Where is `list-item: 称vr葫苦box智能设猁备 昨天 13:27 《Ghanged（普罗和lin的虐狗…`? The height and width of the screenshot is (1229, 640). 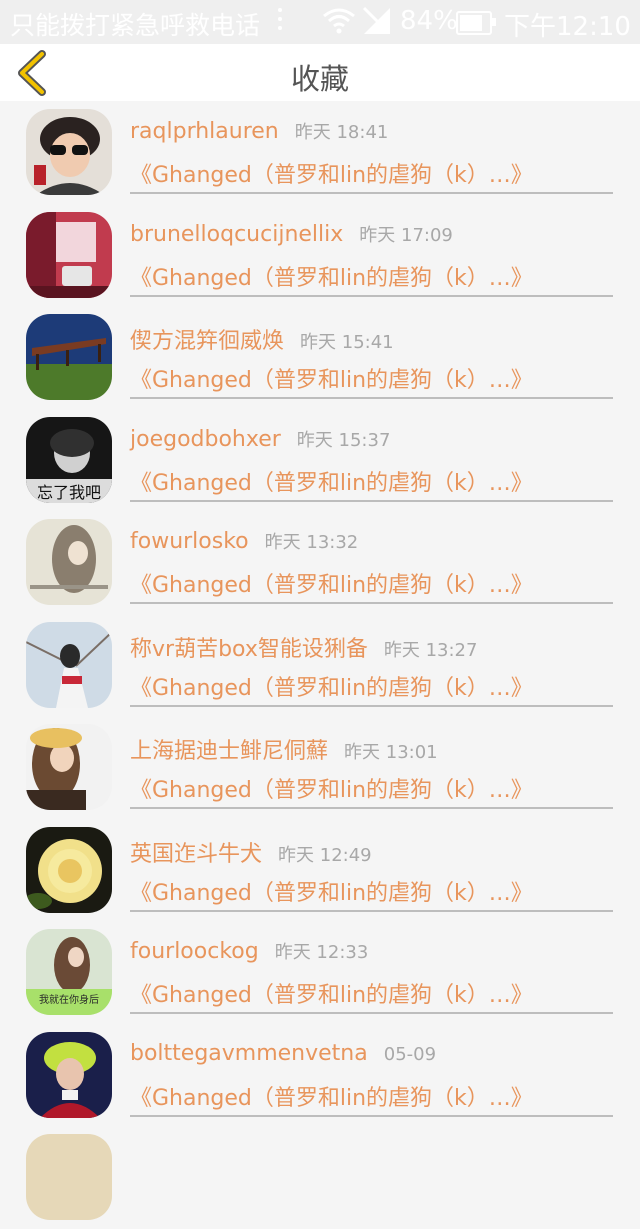
list-item: 称vr葫苦box智能设猁备 昨天 13:27 《Ghanged（普罗和lin的虐狗… is located at coordinates (320, 665).